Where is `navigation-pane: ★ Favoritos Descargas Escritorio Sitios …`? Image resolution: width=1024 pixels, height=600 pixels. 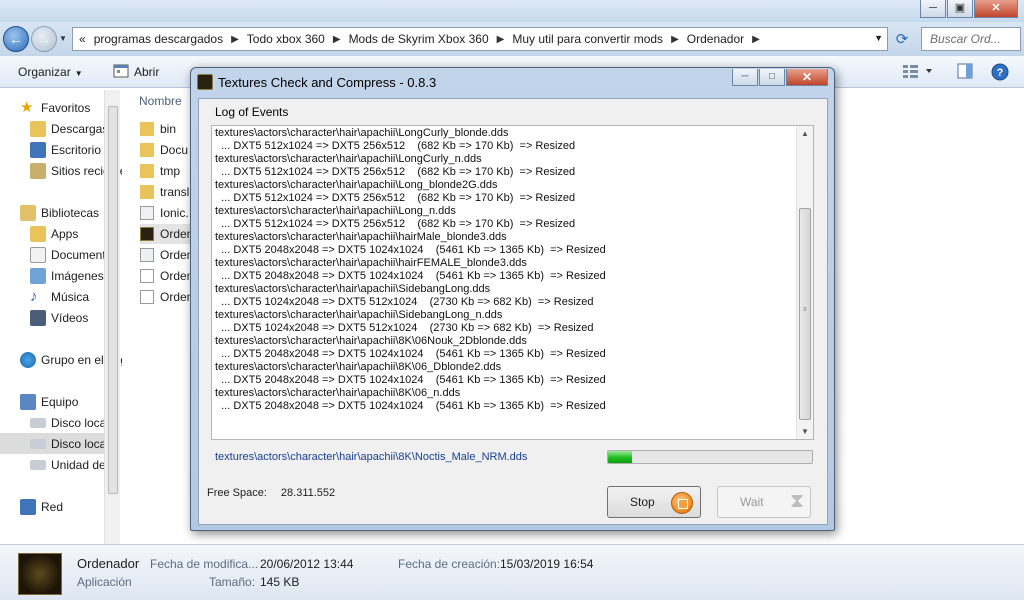
navigation-pane: ★ Favoritos Descargas Escritorio Sitios … is located at coordinates (69, 316).